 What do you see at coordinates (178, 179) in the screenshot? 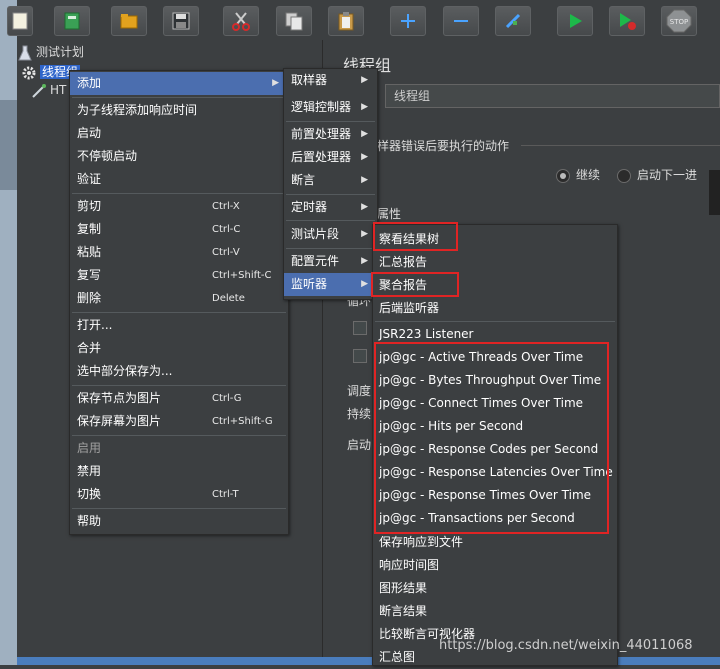
I see `menu-item-validate: 验证` at bounding box center [178, 179].